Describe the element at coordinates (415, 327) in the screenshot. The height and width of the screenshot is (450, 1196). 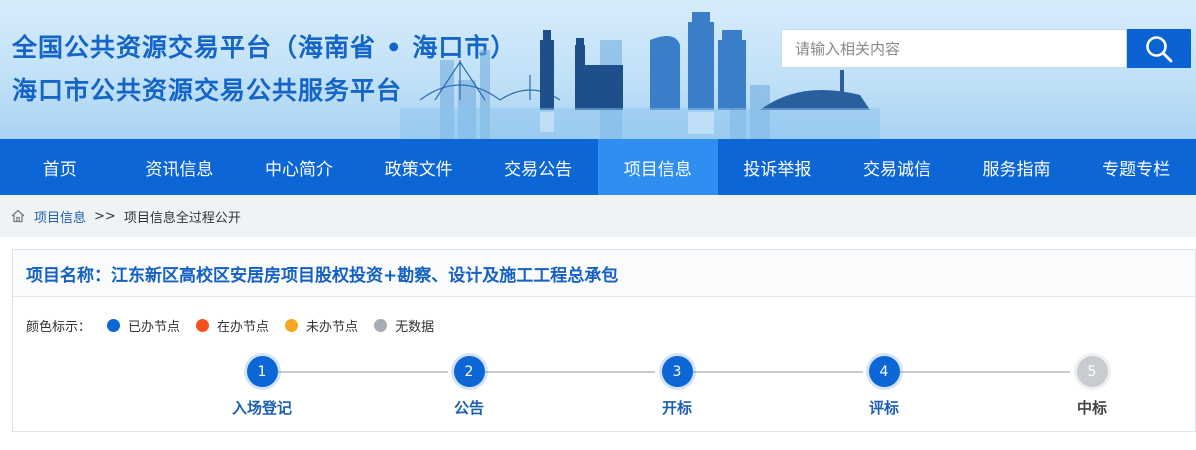
I see `legend-text: 无数据` at that location.